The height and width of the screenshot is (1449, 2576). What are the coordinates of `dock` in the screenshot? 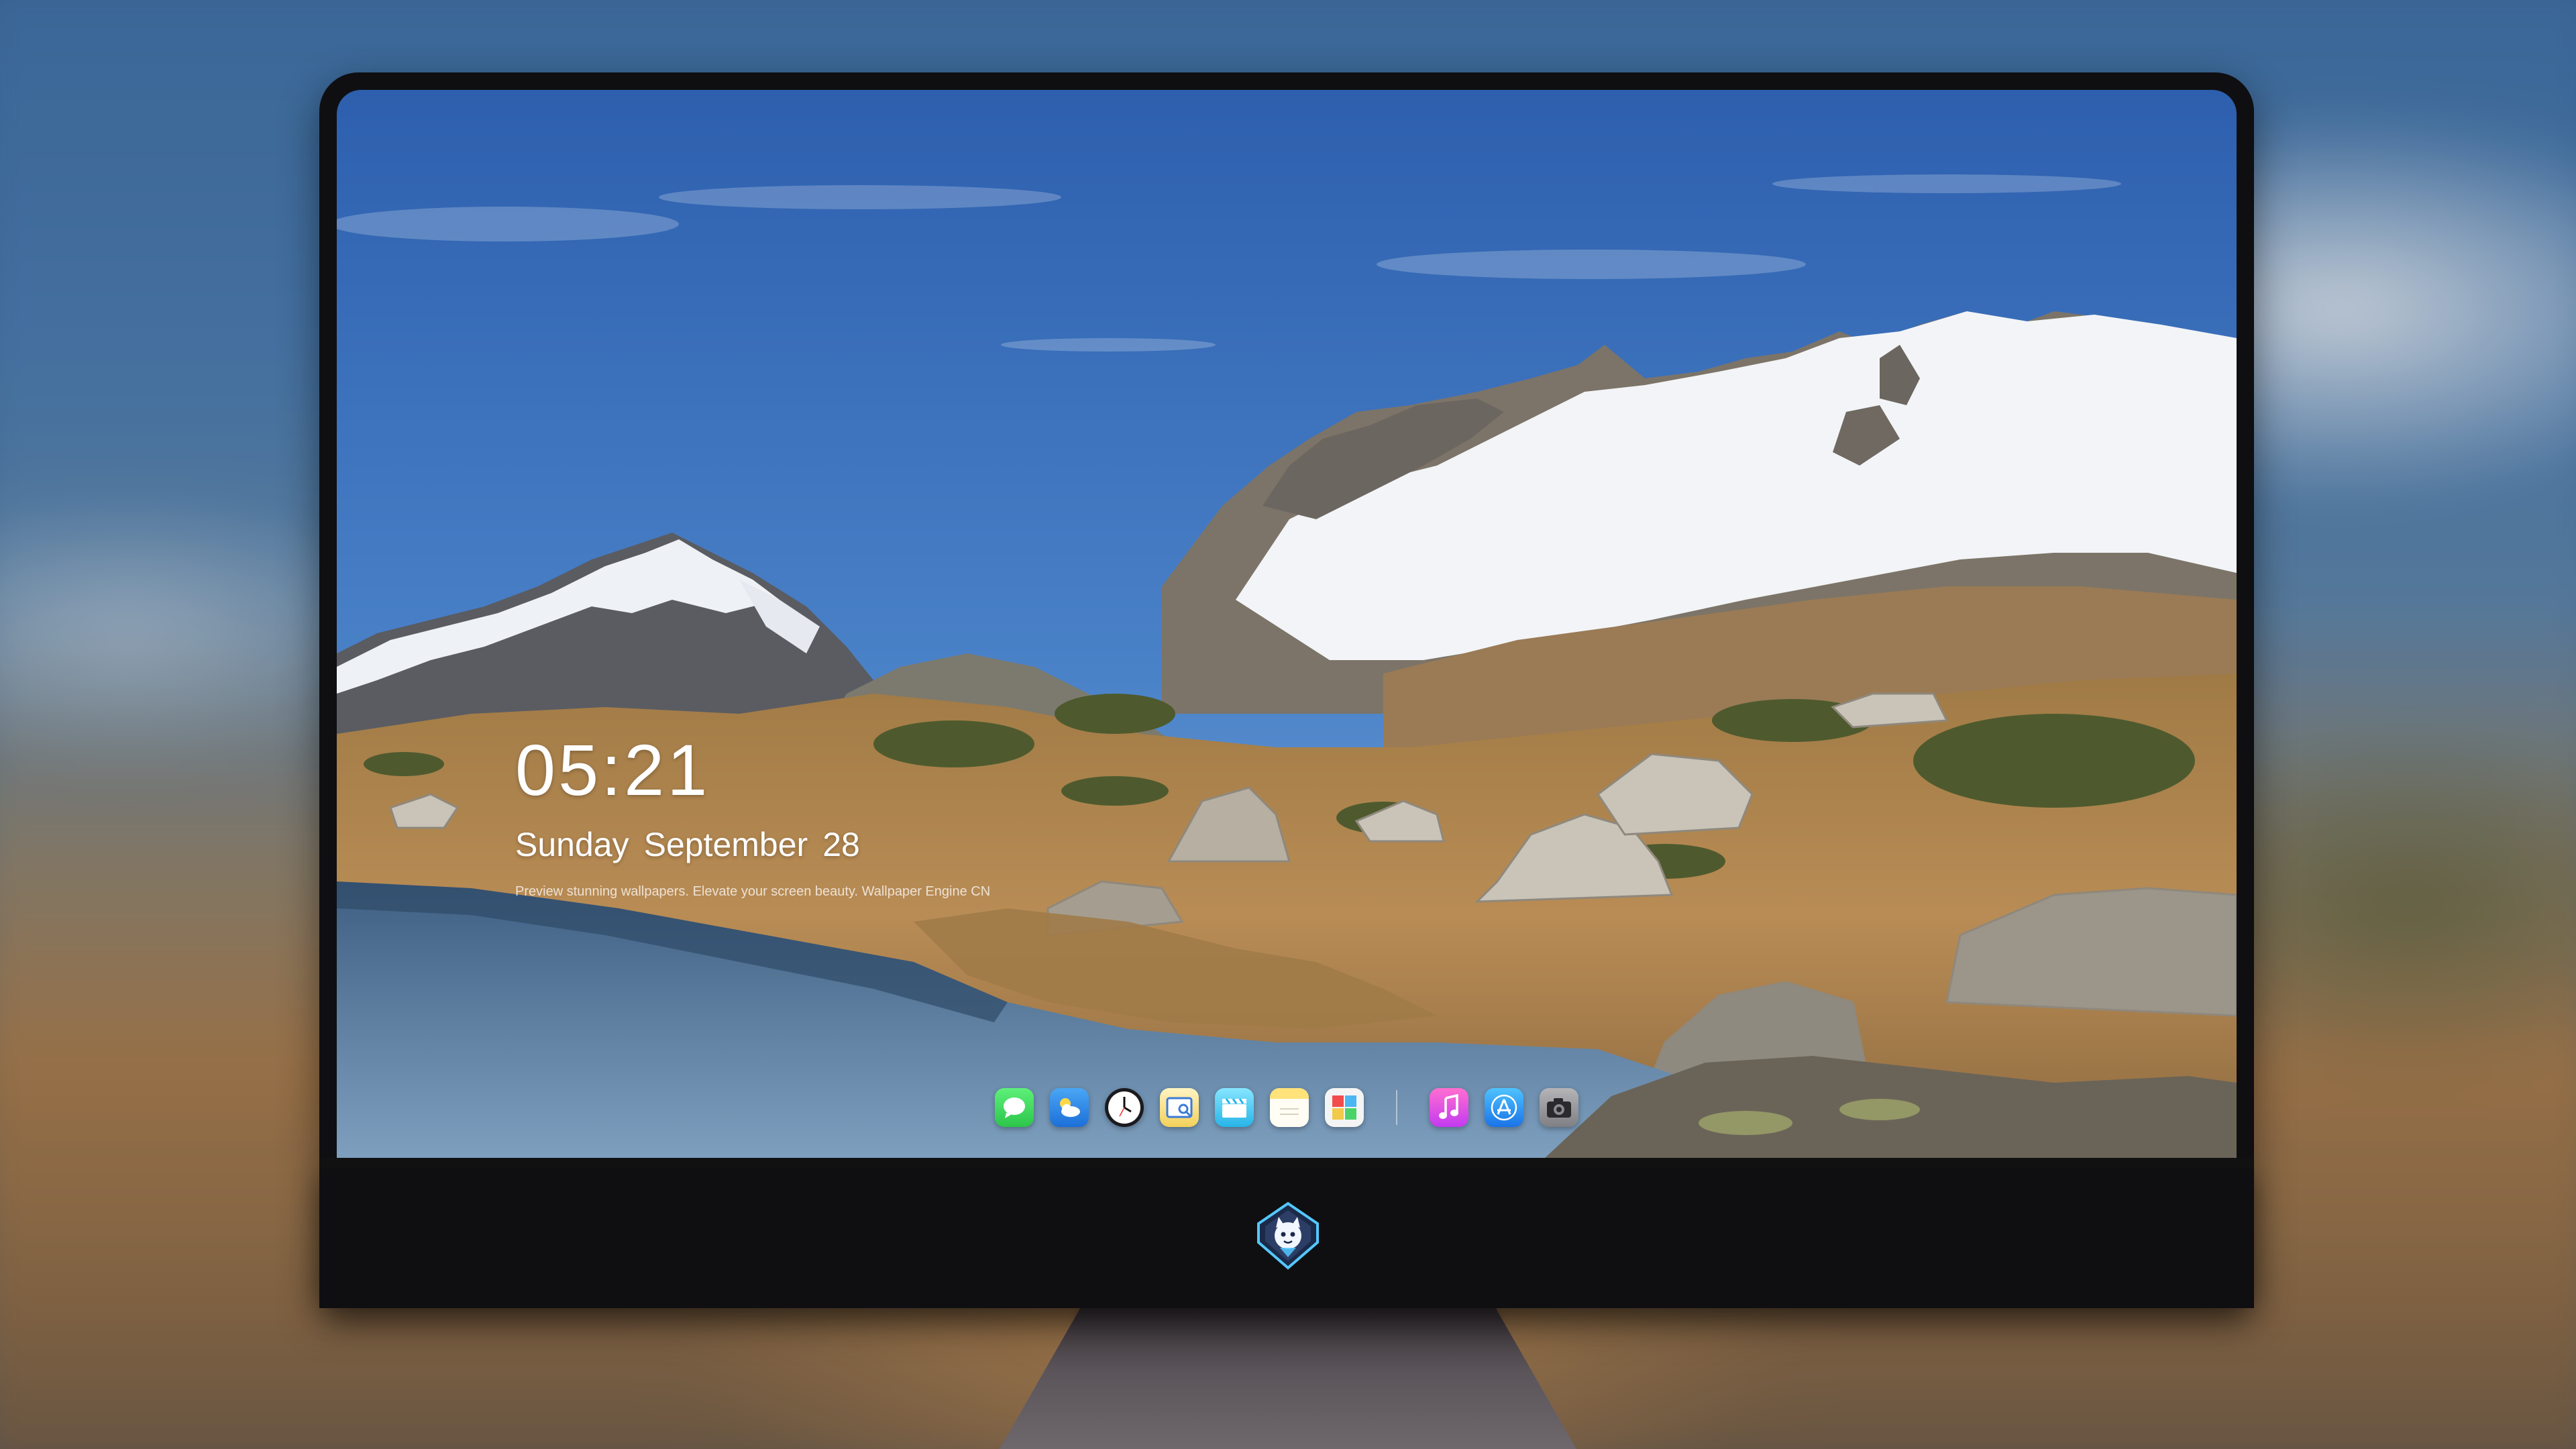 It's located at (1287, 1107).